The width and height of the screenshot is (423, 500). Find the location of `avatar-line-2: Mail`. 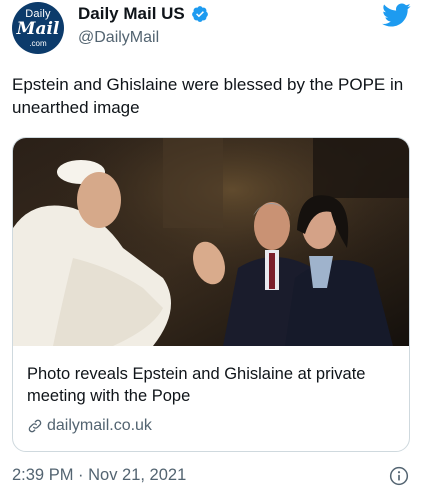

avatar-line-2: Mail is located at coordinates (38, 28).